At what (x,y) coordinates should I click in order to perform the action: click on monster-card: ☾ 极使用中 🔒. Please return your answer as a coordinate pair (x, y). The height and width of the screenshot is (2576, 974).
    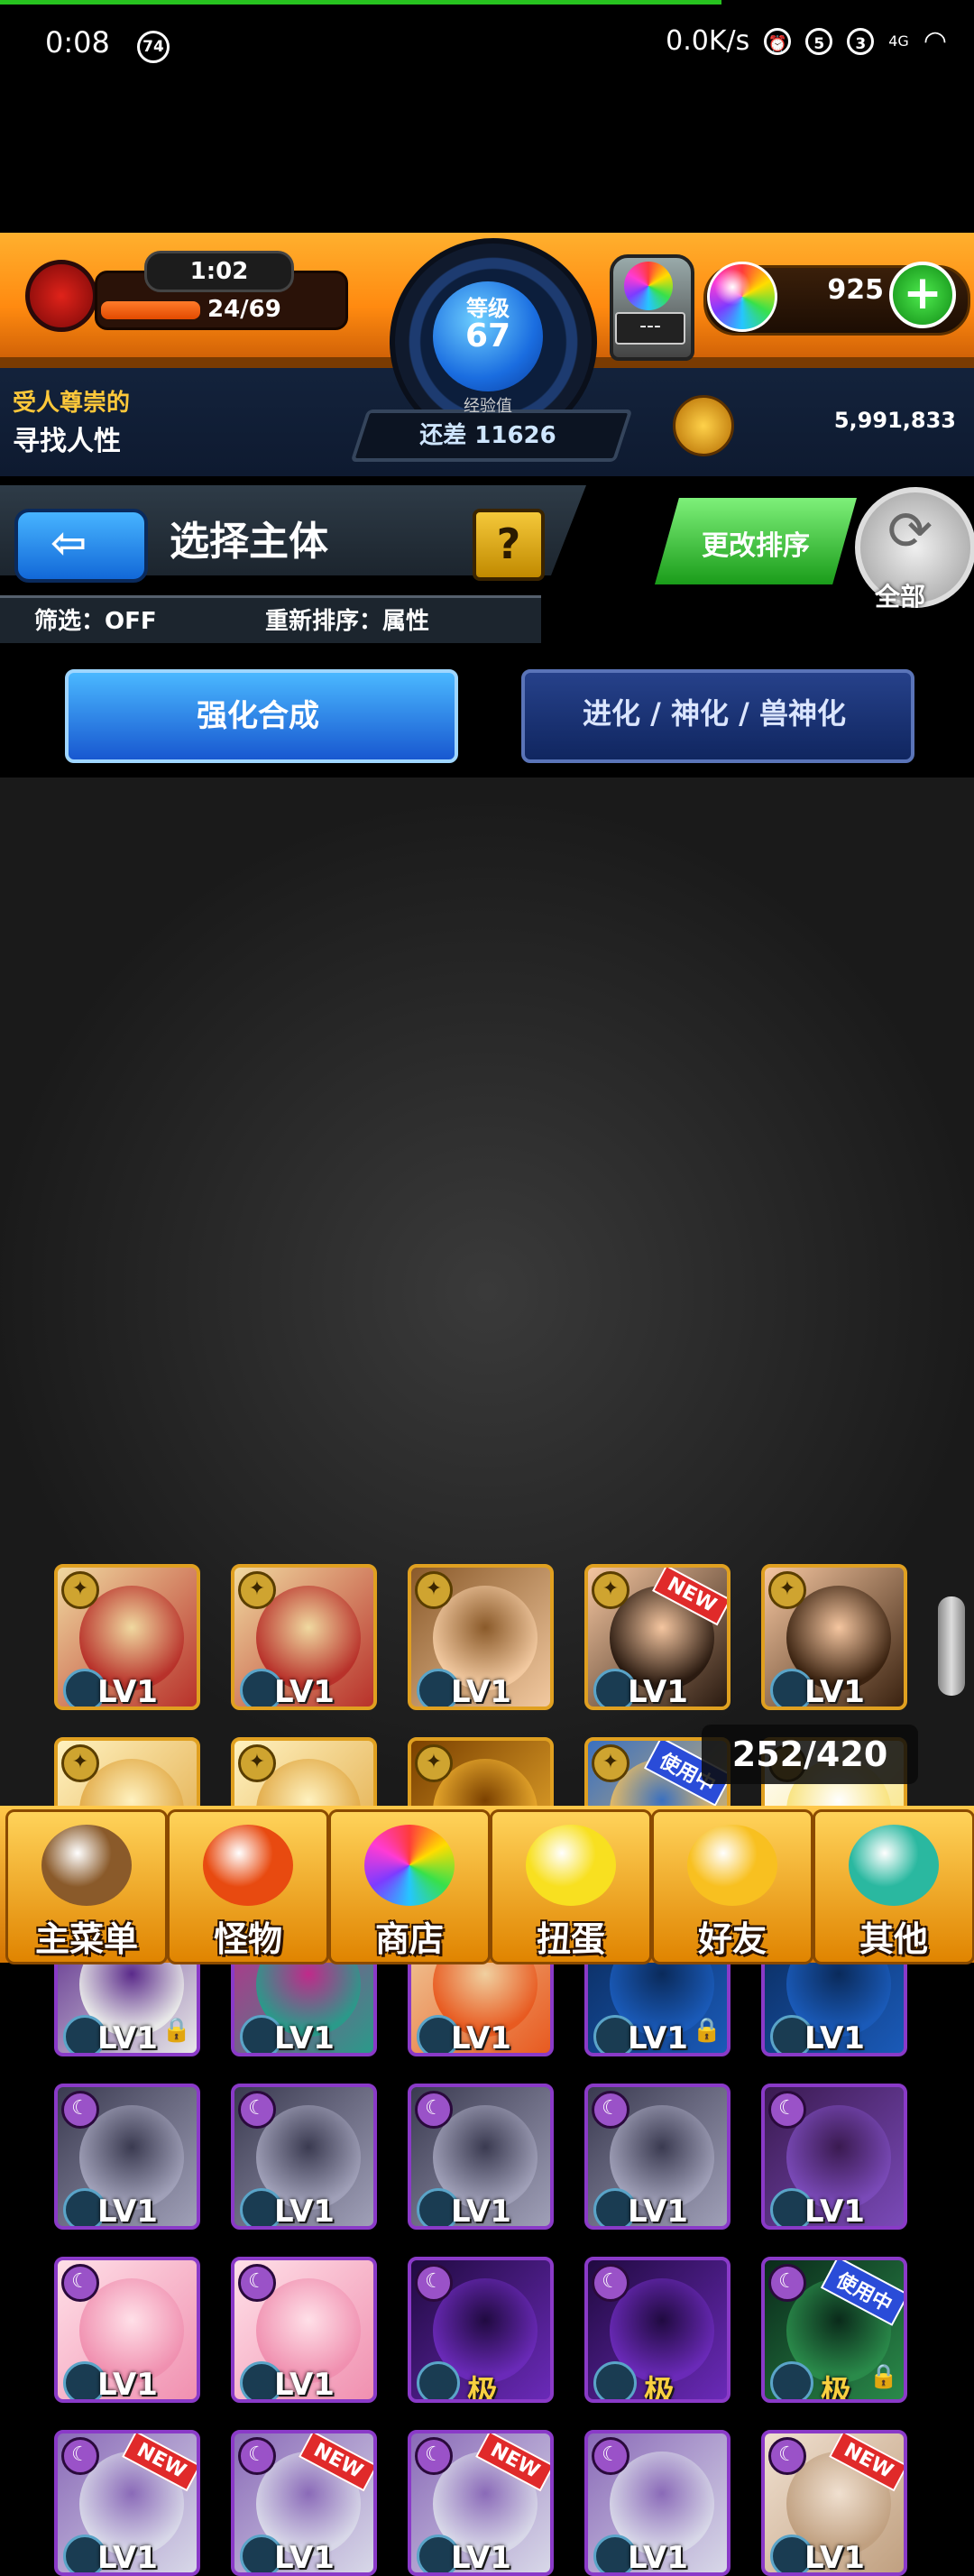
    Looking at the image, I should click on (834, 2330).